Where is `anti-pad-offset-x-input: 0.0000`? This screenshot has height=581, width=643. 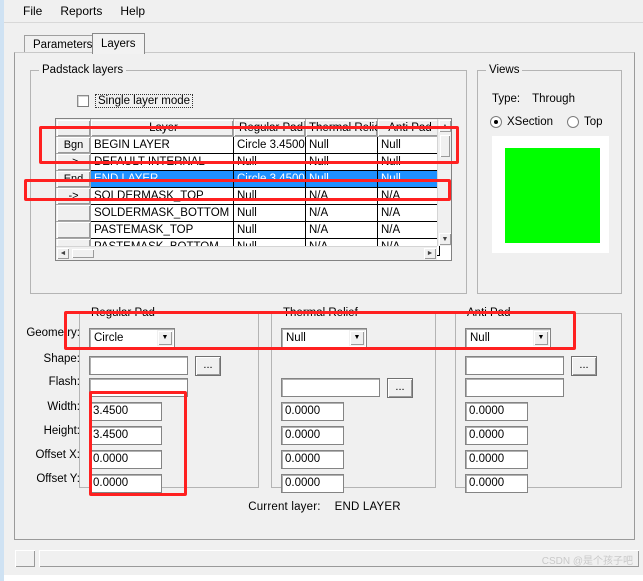
anti-pad-offset-x-input: 0.0000 is located at coordinates (496, 459).